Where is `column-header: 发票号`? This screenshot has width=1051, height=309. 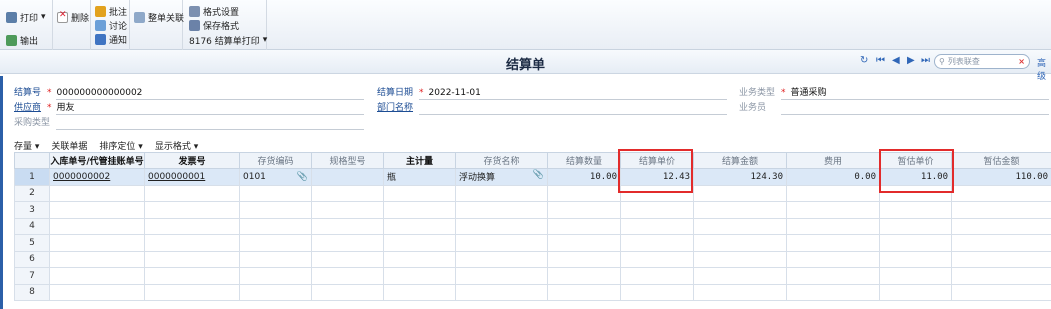
column-header: 发票号 is located at coordinates (192, 160).